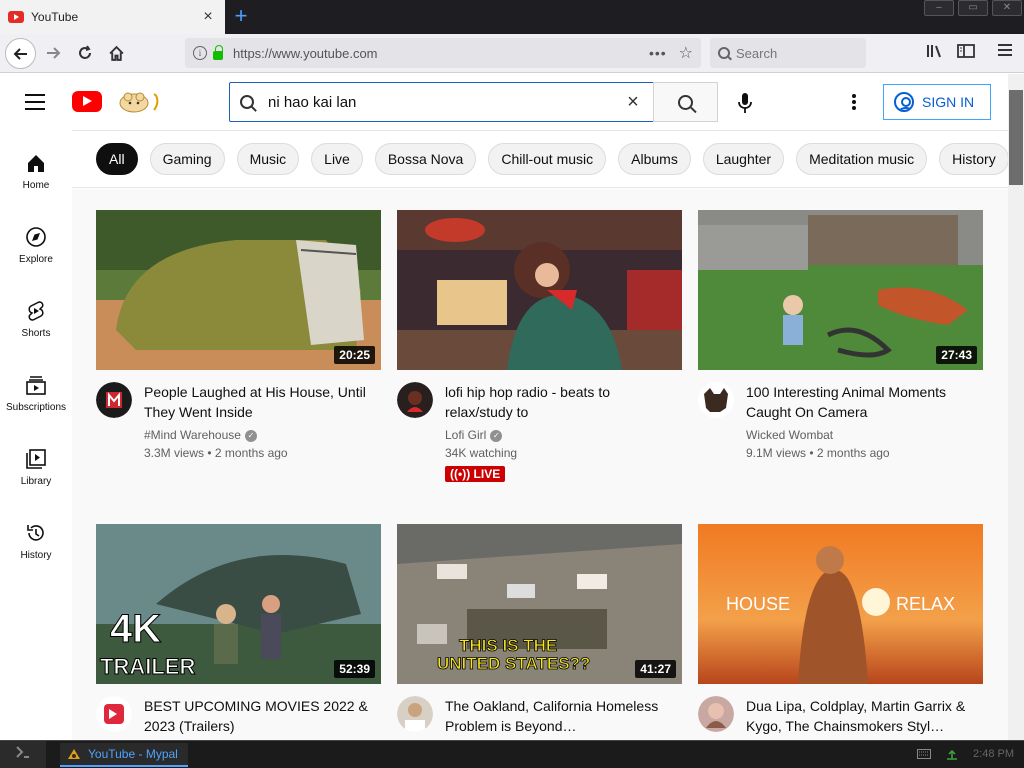 This screenshot has height=768, width=1024. Describe the element at coordinates (36, 385) in the screenshot. I see `subscriptions-icon` at that location.